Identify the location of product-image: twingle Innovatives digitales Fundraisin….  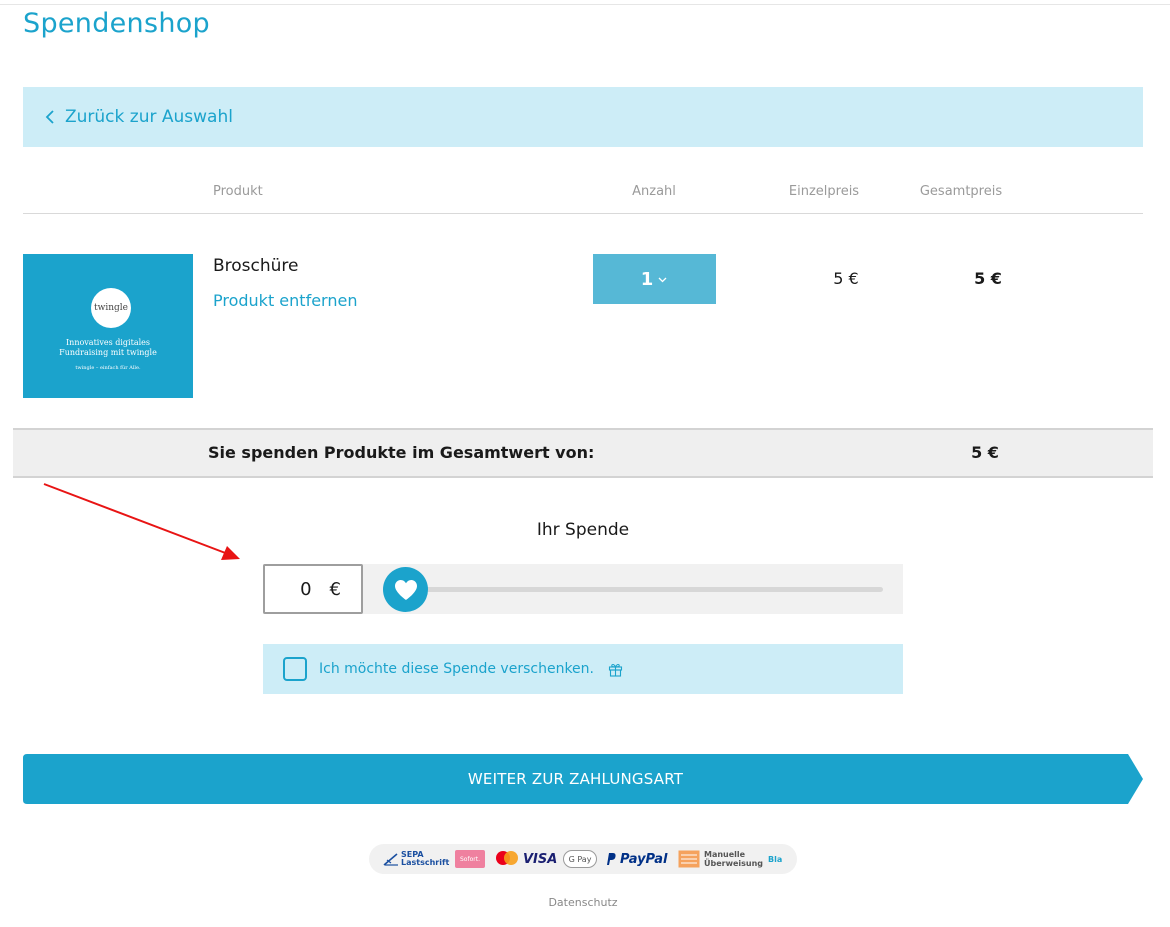
(108, 326).